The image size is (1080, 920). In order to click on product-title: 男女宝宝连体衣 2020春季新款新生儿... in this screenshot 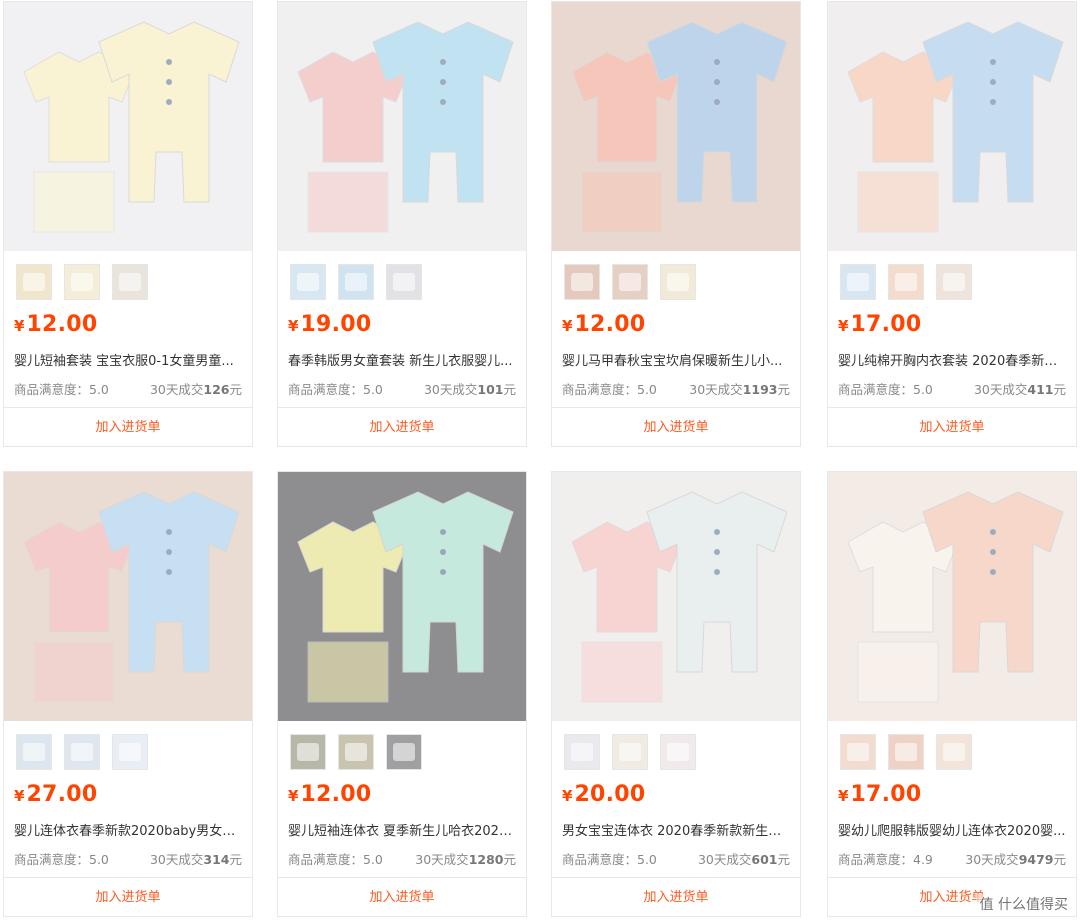, I will do `click(676, 829)`.